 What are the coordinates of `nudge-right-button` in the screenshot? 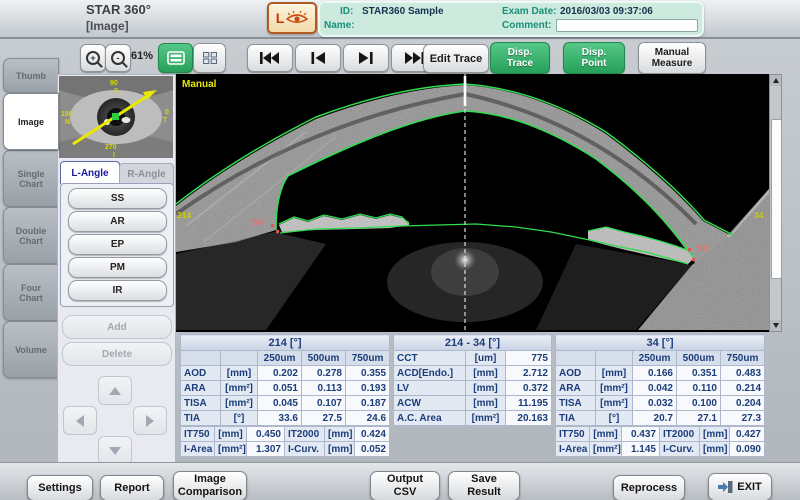 It's located at (150, 420).